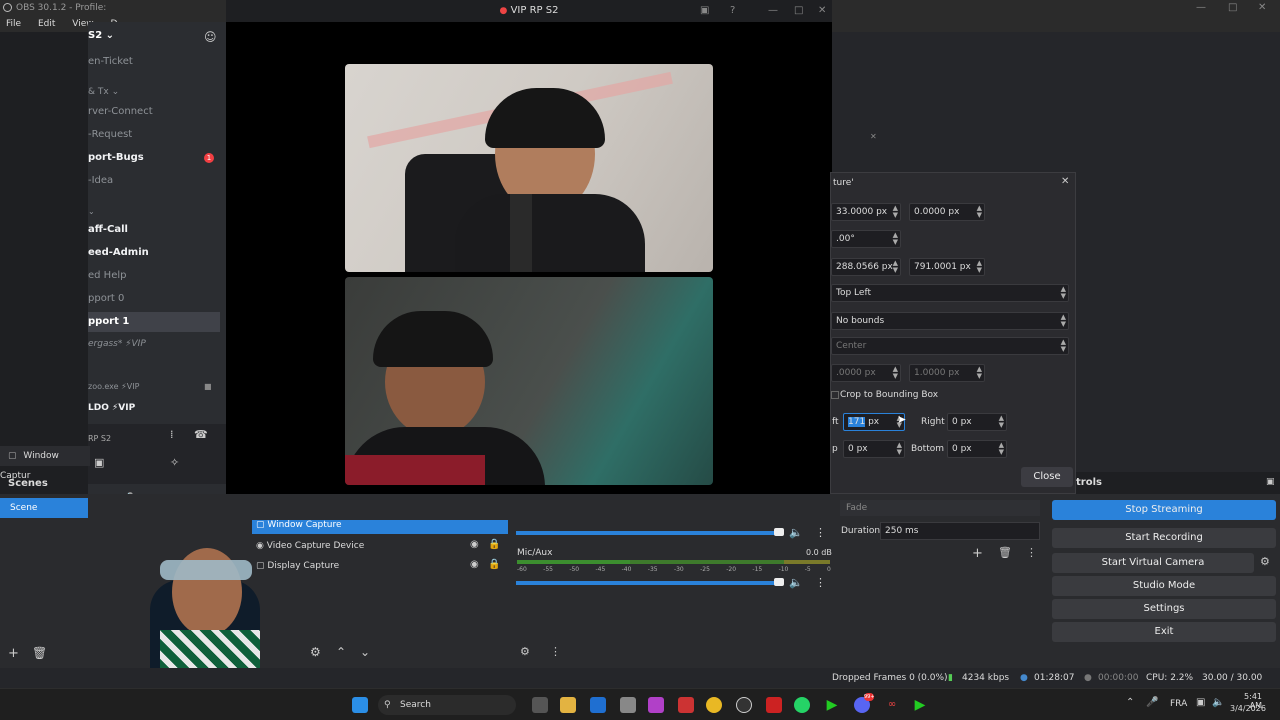  I want to click on crop-right-input: 0 px ▲ ▼, so click(977, 422).